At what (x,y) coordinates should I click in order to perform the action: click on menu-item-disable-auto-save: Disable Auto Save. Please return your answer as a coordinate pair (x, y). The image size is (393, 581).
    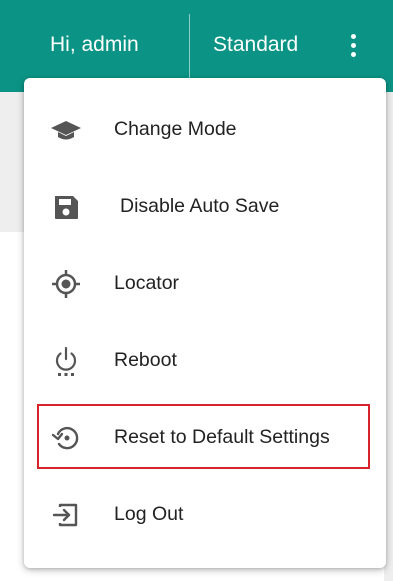
    Looking at the image, I should click on (205, 207).